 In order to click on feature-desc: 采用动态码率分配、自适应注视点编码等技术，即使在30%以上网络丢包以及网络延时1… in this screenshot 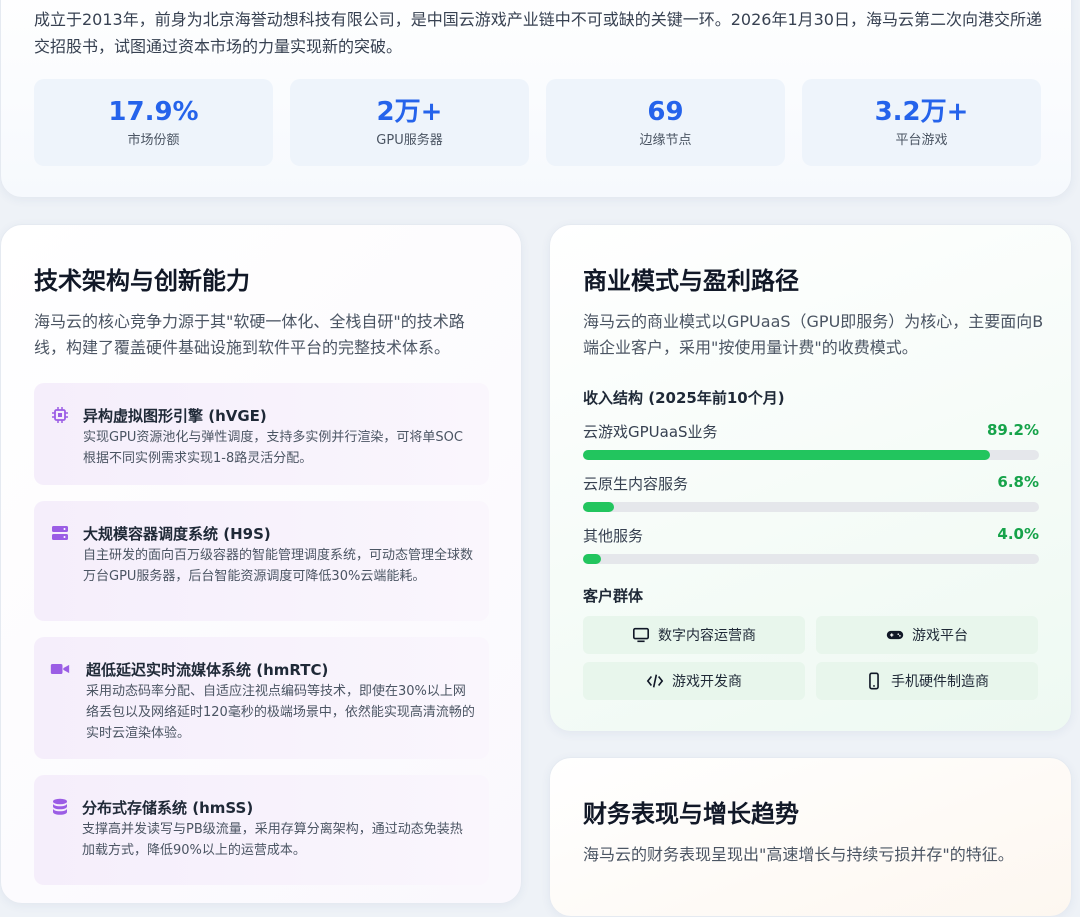, I will do `click(280, 712)`.